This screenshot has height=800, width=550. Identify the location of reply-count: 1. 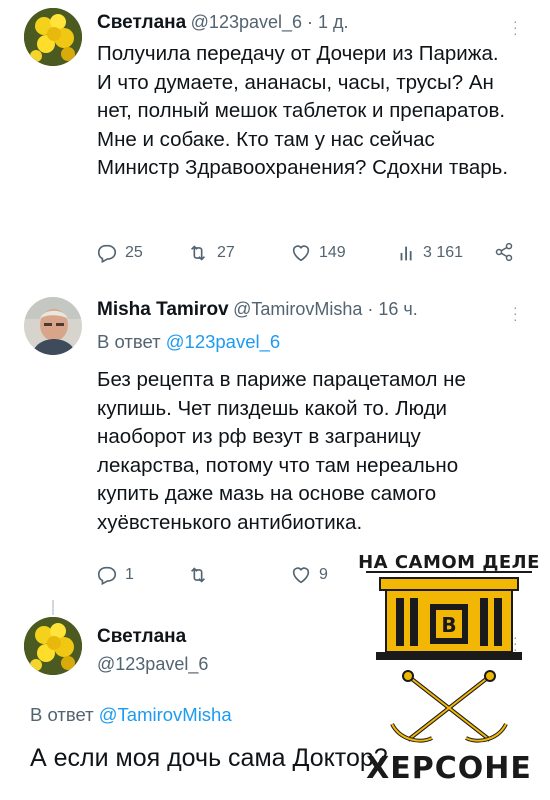
(129, 574).